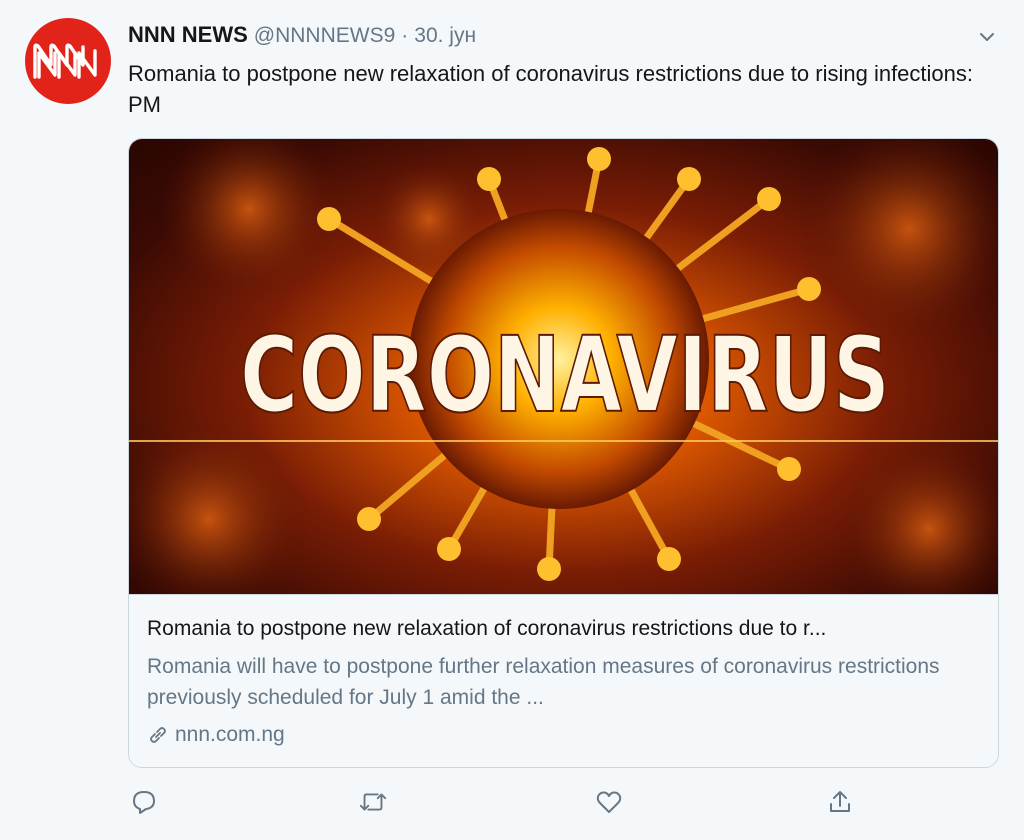 The height and width of the screenshot is (840, 1024). Describe the element at coordinates (445, 36) in the screenshot. I see `tweet-date: 30. јун` at that location.